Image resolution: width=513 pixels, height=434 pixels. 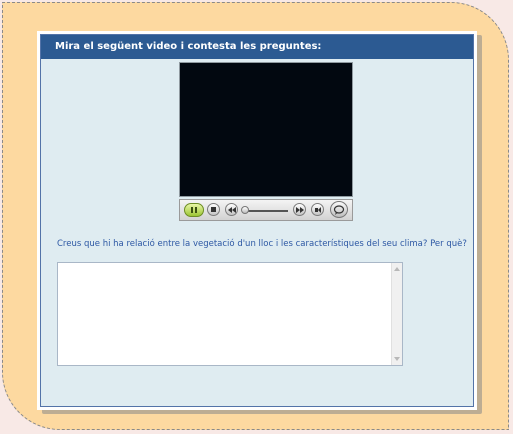 I want to click on video-screen, so click(x=266, y=129).